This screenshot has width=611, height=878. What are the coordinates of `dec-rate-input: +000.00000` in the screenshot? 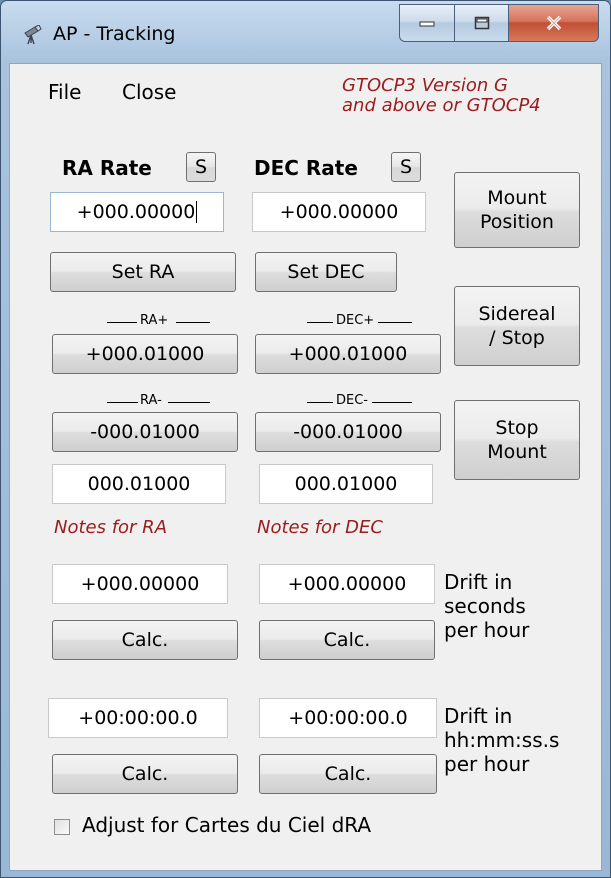 It's located at (339, 212).